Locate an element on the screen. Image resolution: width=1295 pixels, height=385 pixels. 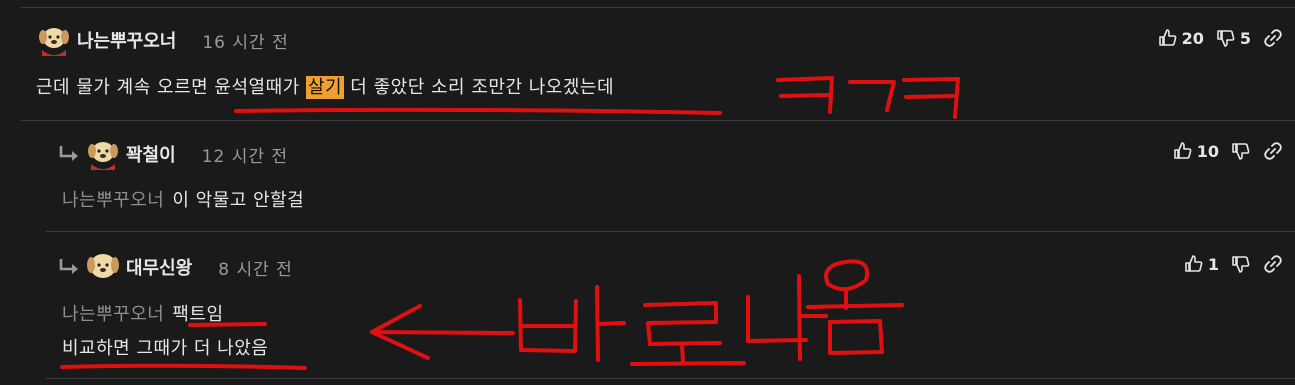
like-count: 10 is located at coordinates (1207, 151).